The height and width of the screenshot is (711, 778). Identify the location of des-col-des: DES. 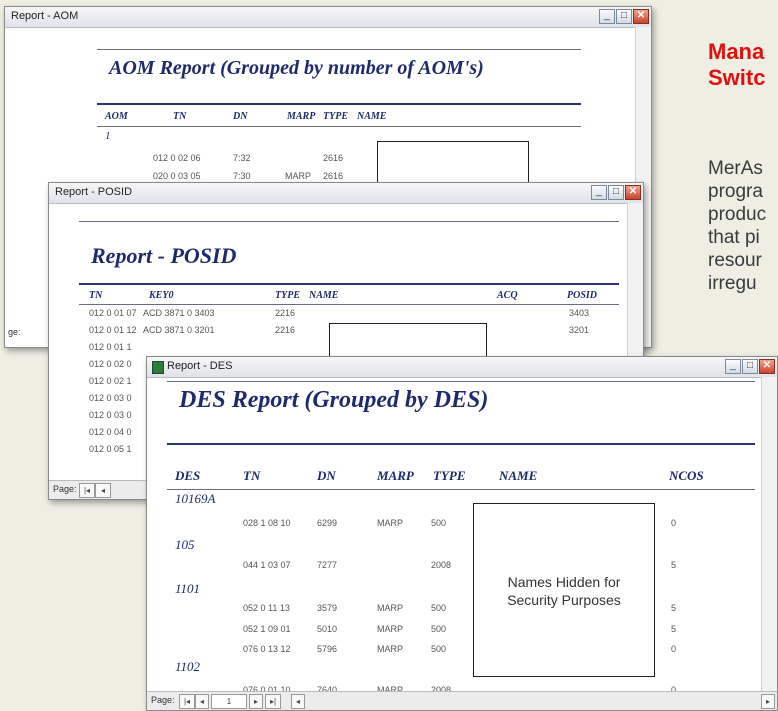
(188, 475).